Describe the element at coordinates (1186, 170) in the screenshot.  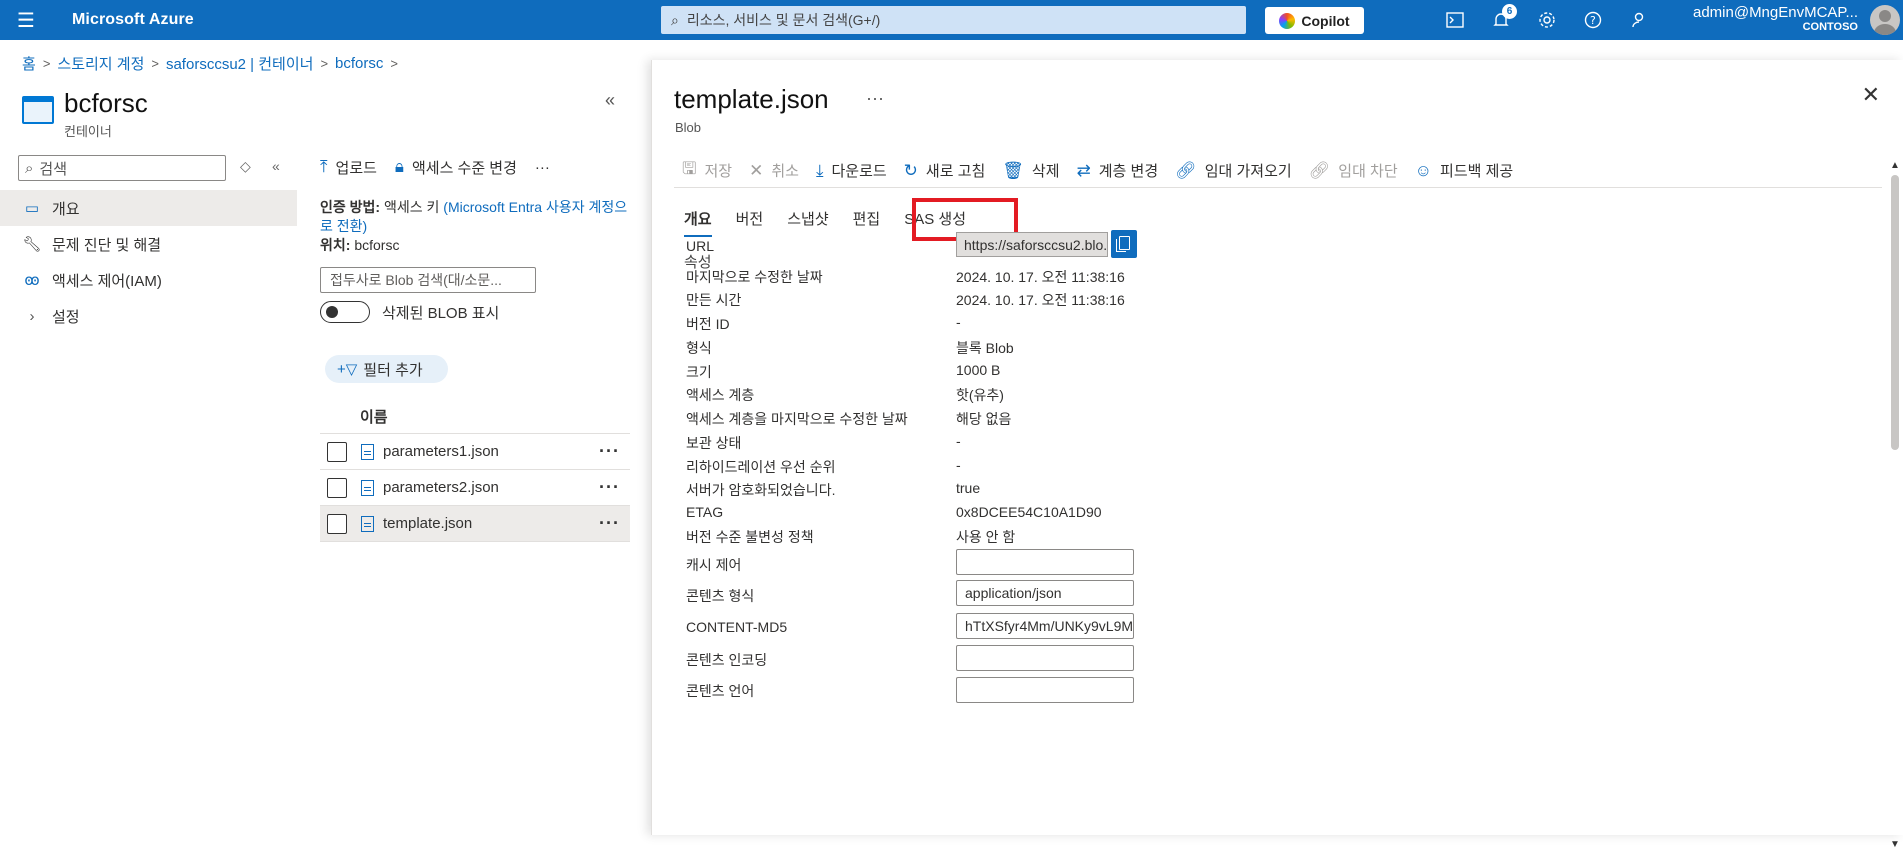
I see `link-icon: 🔗︎` at that location.